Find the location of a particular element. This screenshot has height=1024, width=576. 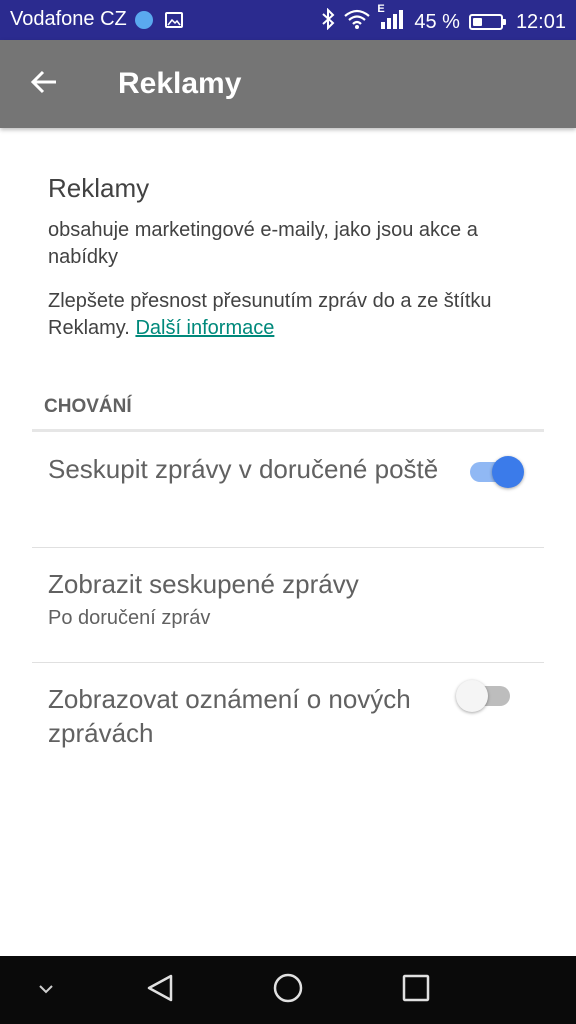

behavior-header: CHOVÁNÍ is located at coordinates (88, 406).